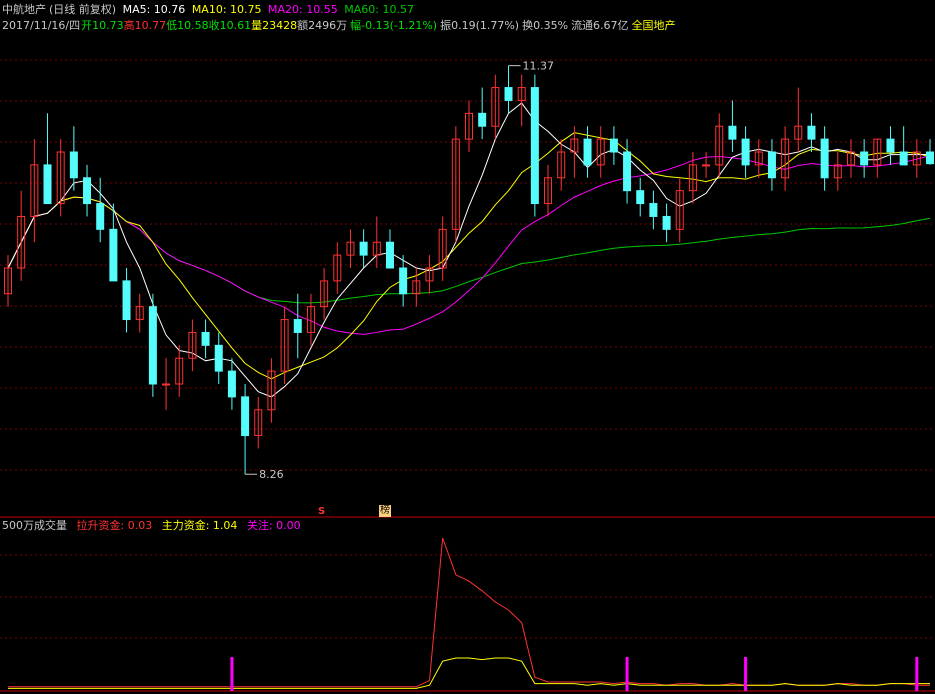 This screenshot has width=935, height=694. What do you see at coordinates (271, 474) in the screenshot?
I see `low-label: 8.26` at bounding box center [271, 474].